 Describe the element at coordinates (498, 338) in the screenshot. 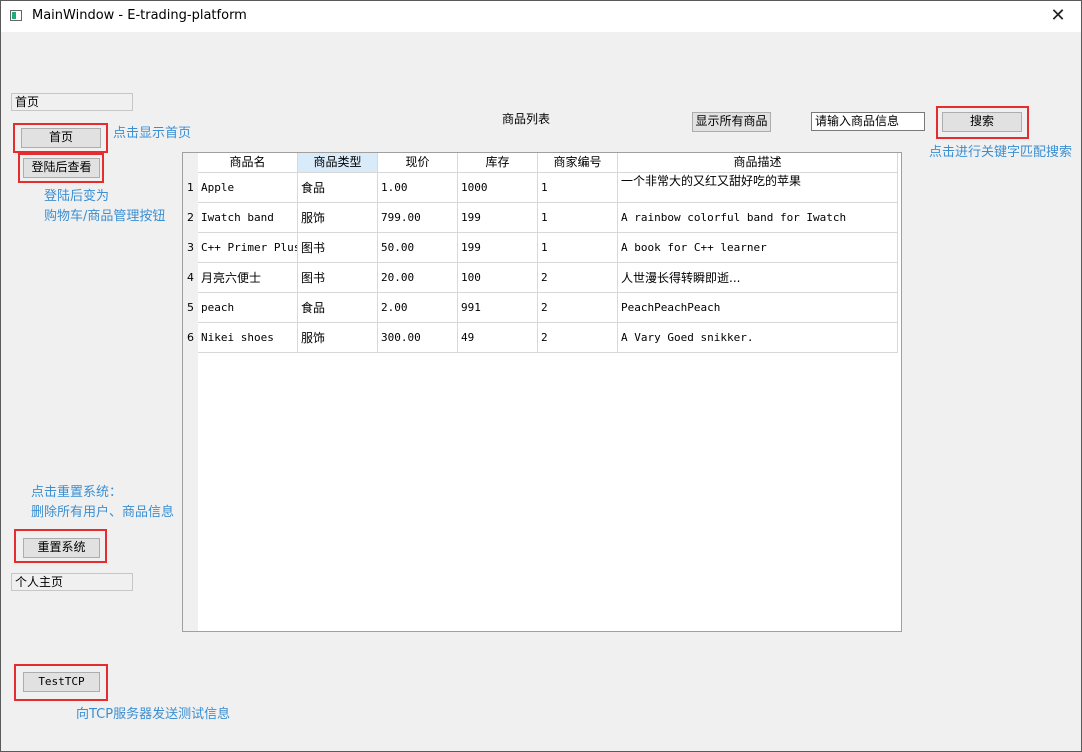

I see `table-cell-stock: 49` at that location.